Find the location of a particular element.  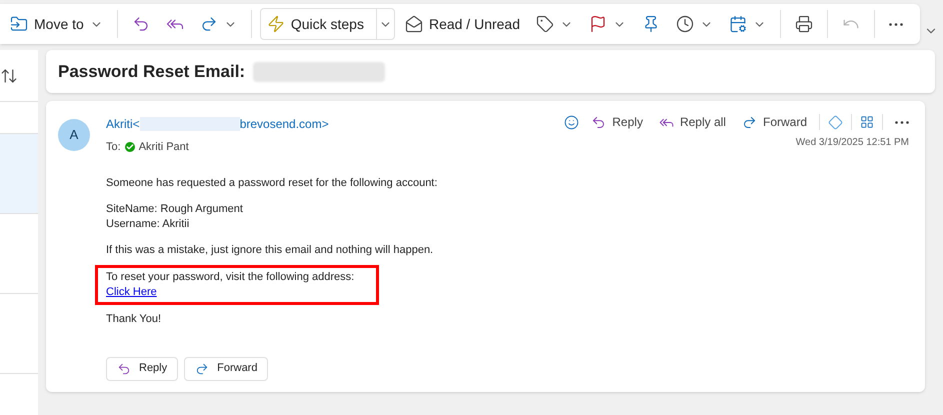

clock-icon is located at coordinates (685, 24).